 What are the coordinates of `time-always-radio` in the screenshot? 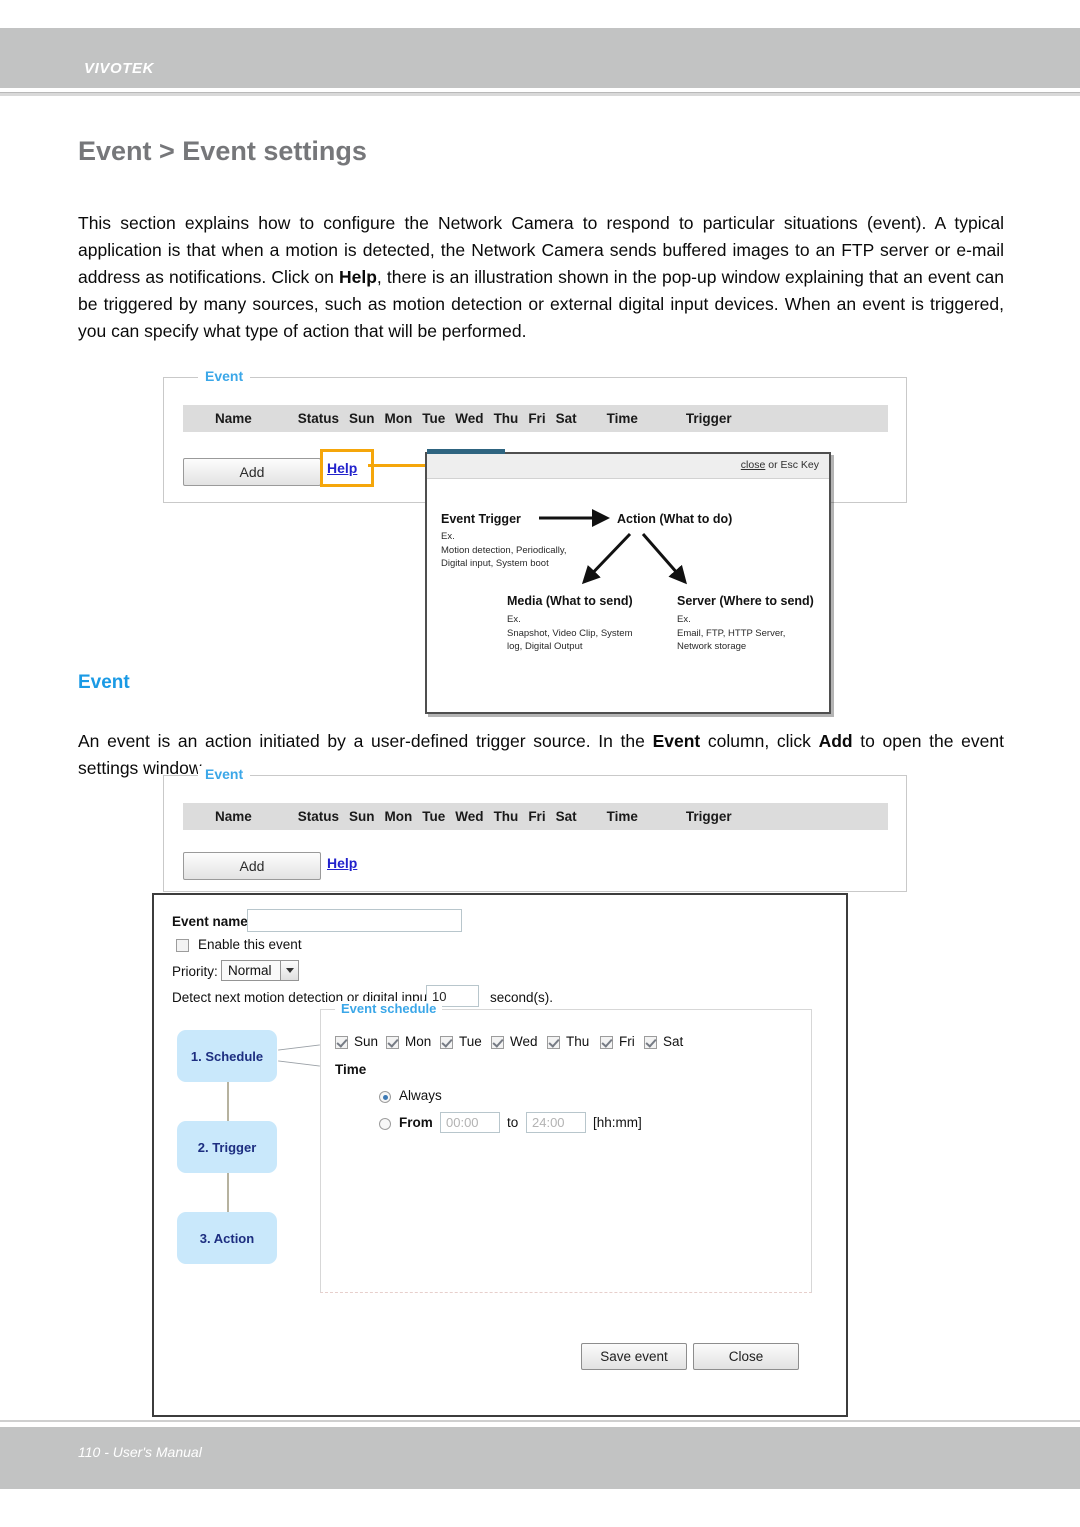 It's located at (385, 1097).